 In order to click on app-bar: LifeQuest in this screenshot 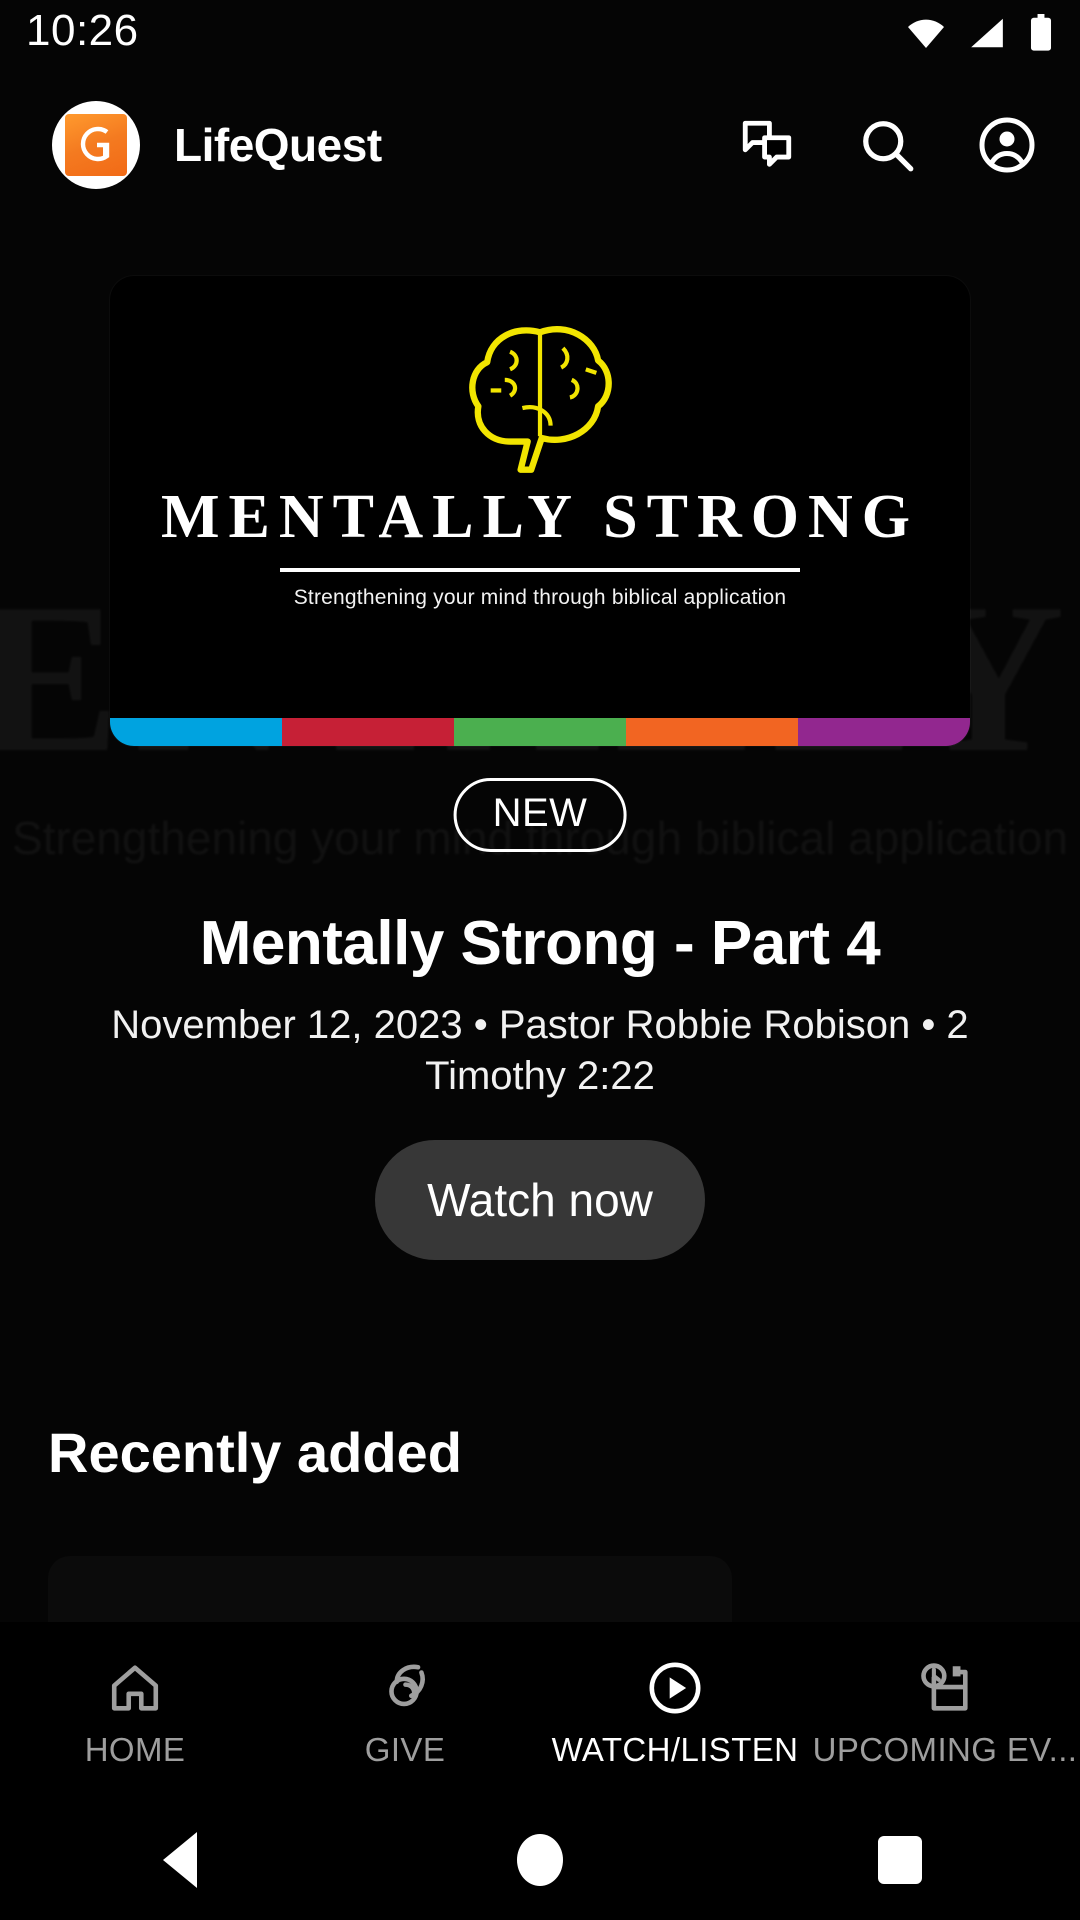, I will do `click(540, 145)`.